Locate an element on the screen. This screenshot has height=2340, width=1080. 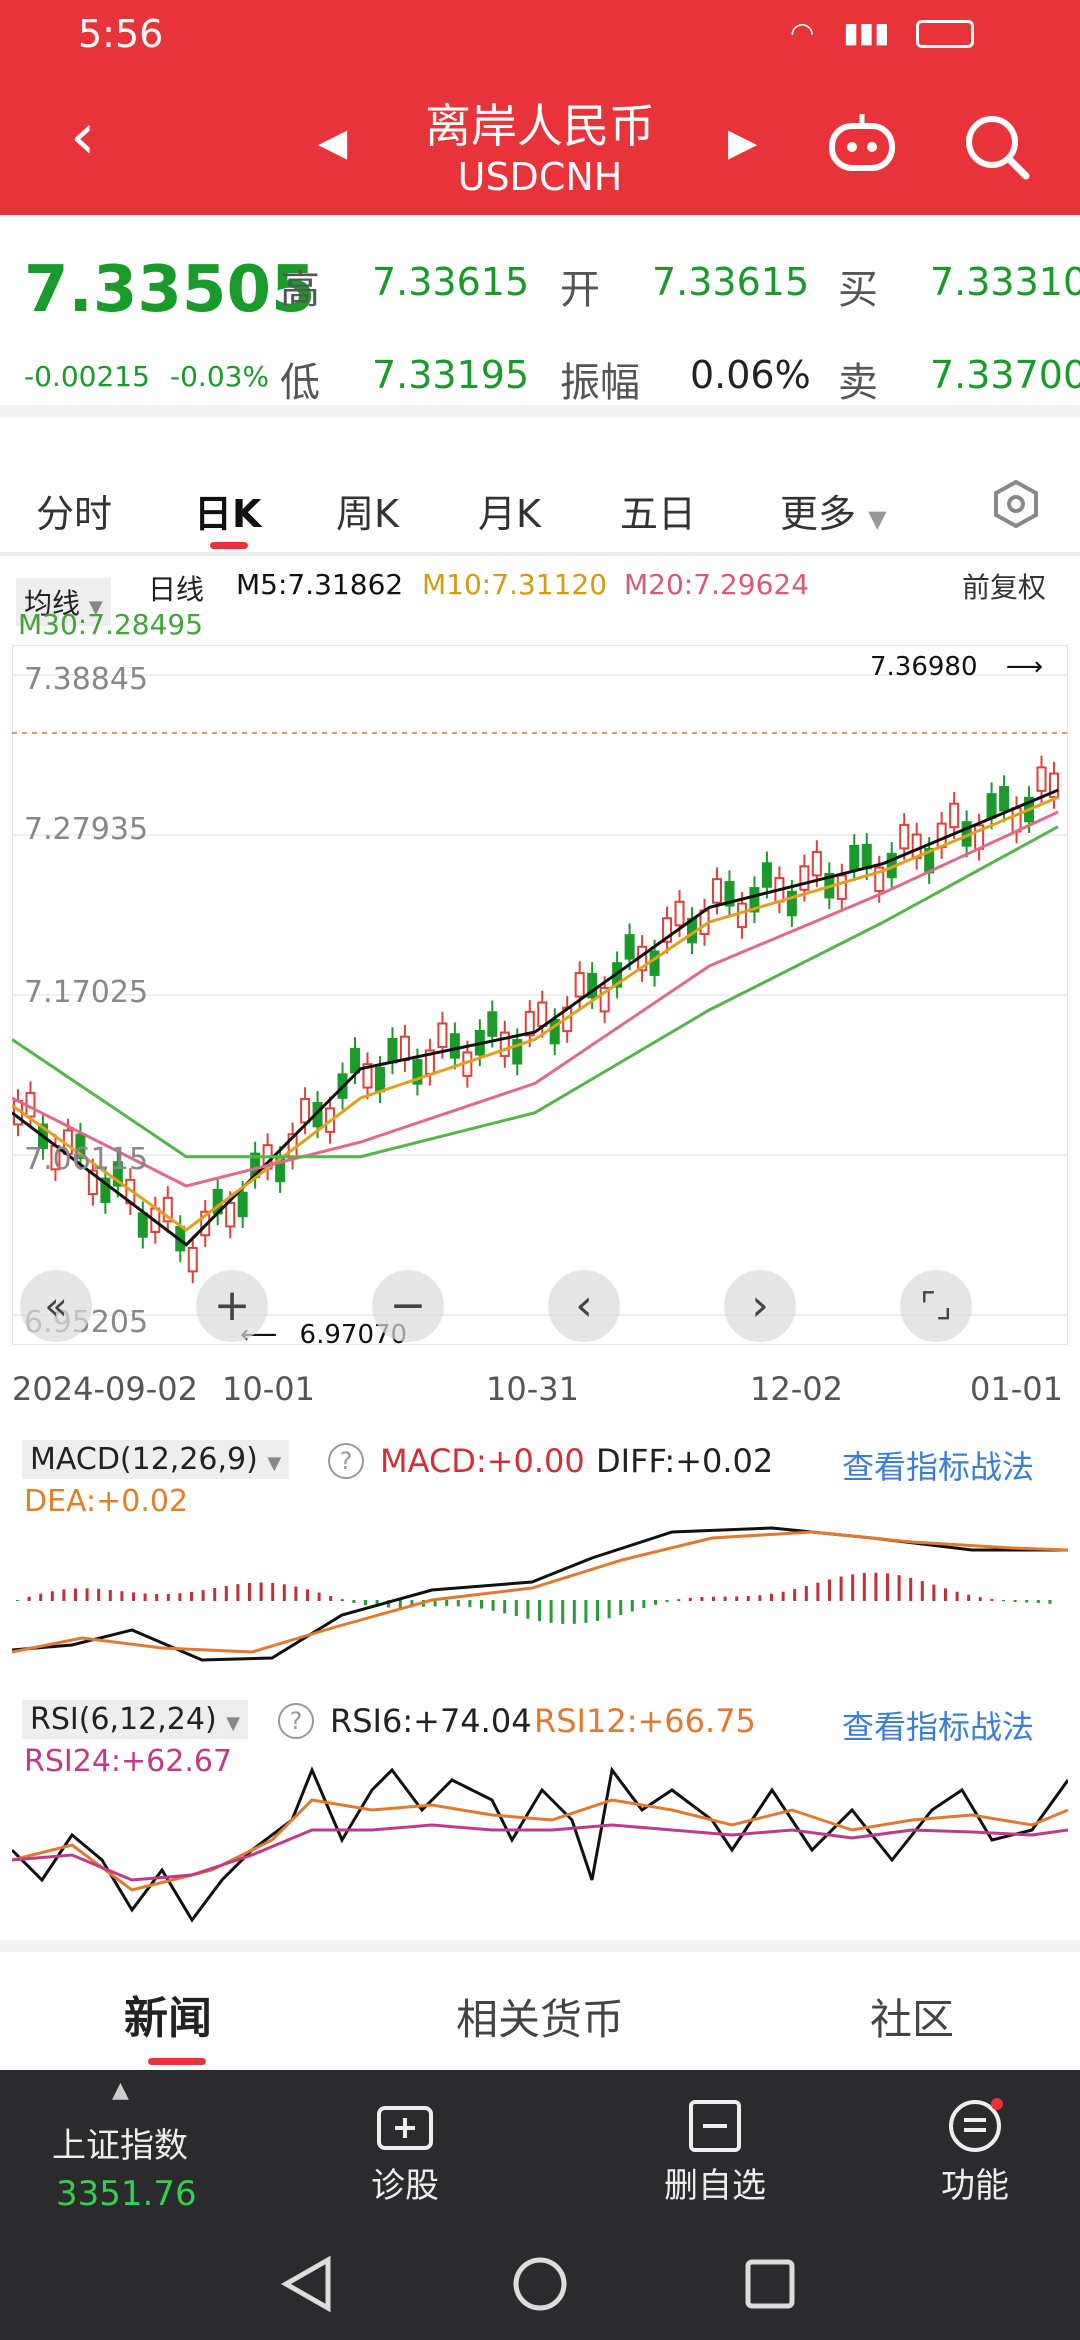
fullscreen-button: ⌜⌟ is located at coordinates (936, 1306).